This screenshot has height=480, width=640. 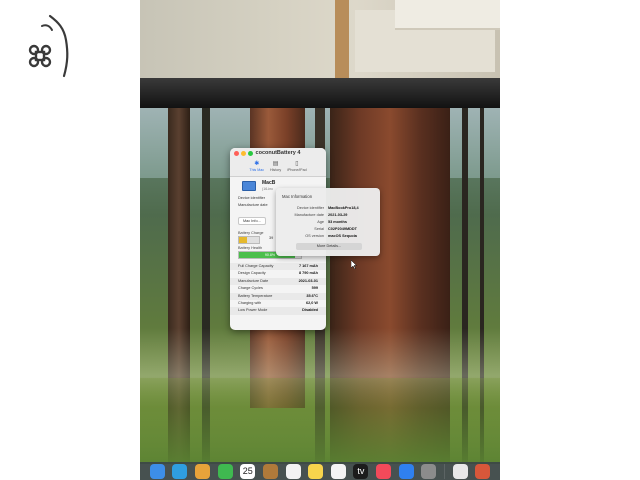 What do you see at coordinates (447, 15) in the screenshot?
I see `wall-shelf` at bounding box center [447, 15].